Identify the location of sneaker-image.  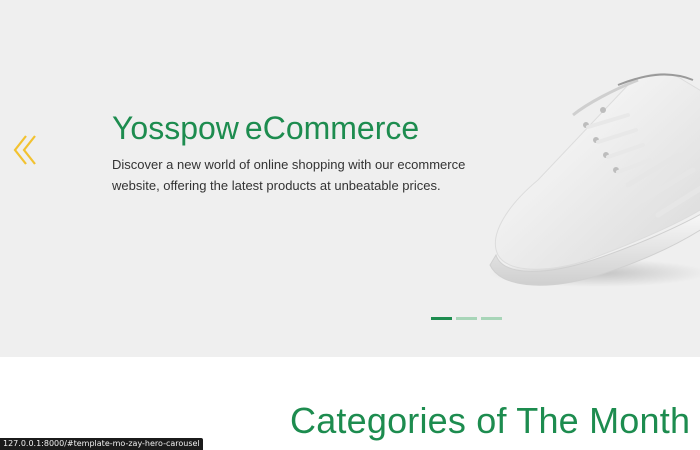
(594, 180).